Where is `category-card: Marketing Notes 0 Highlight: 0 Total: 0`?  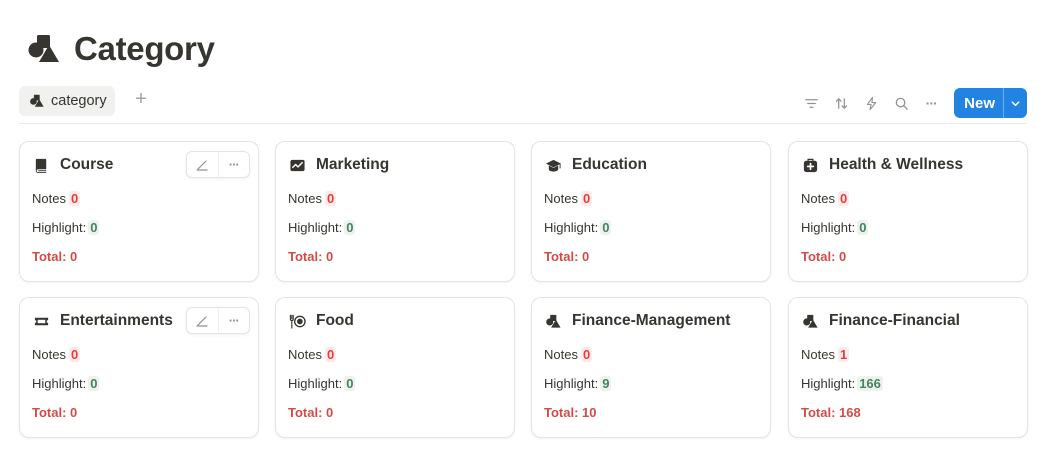 category-card: Marketing Notes 0 Highlight: 0 Total: 0 is located at coordinates (395, 211).